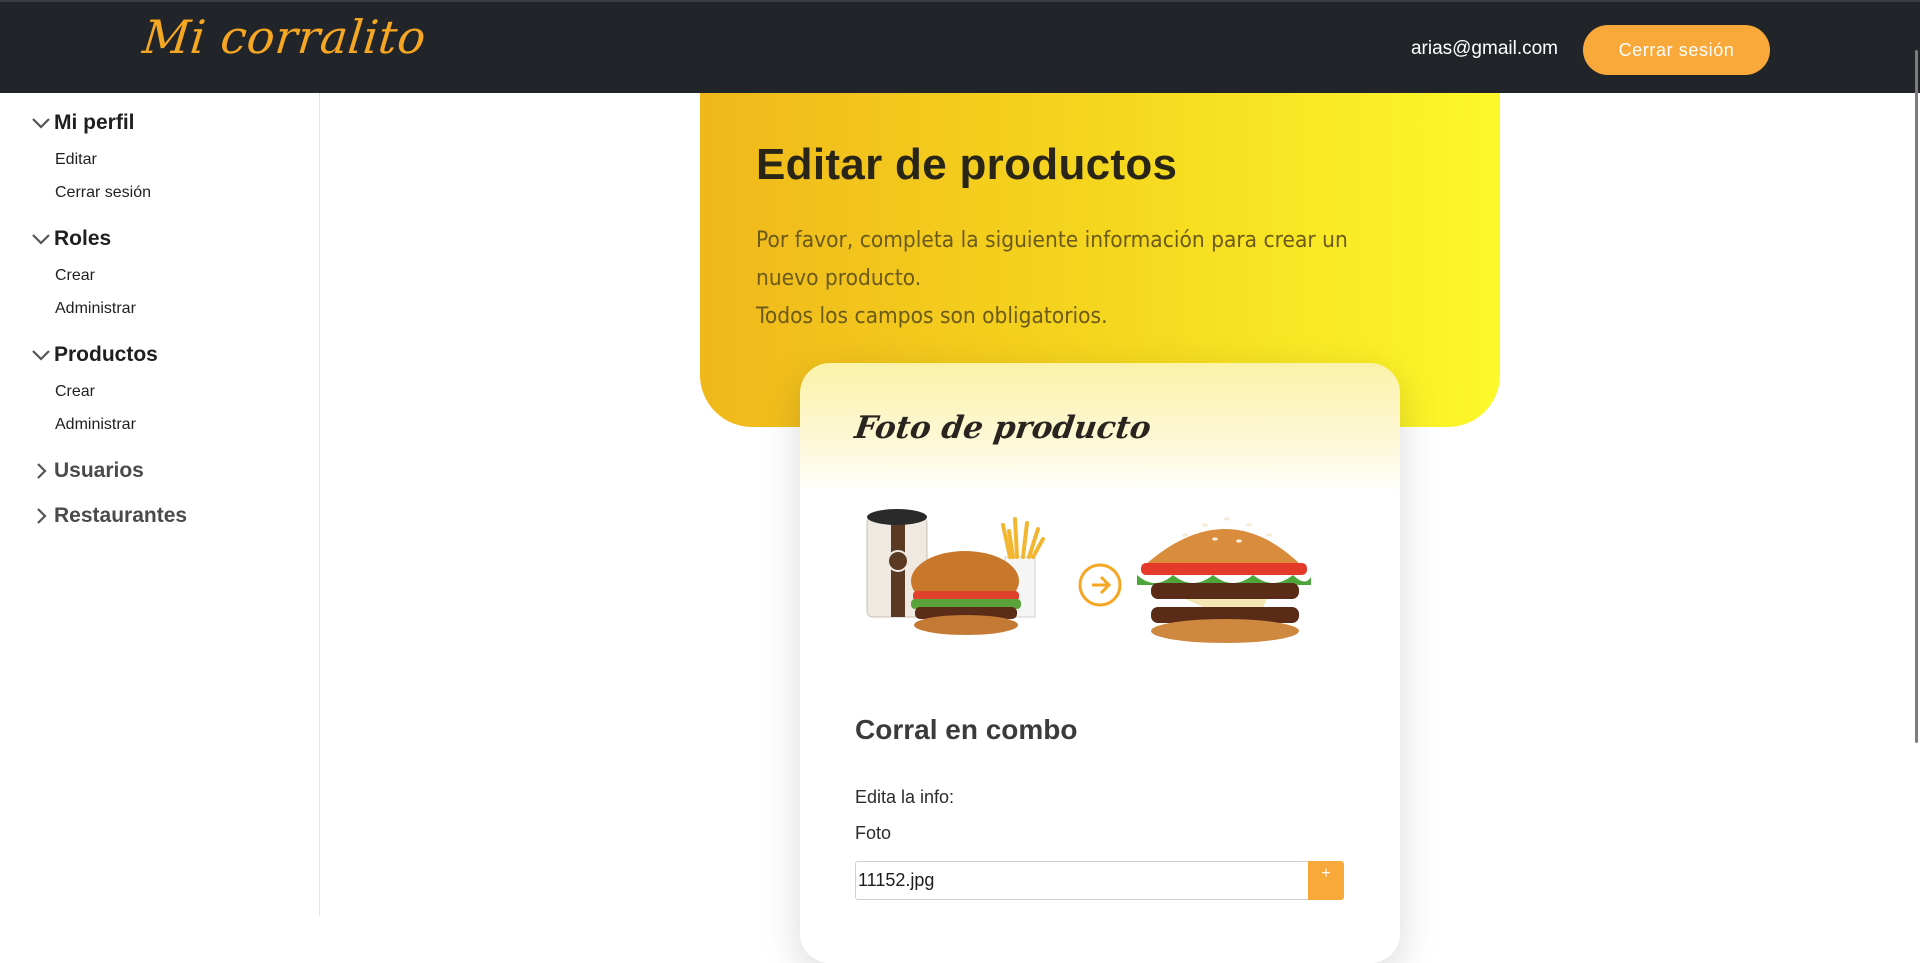 This screenshot has width=1920, height=963. What do you see at coordinates (75, 392) in the screenshot?
I see `sidebar-item-productos-crear: Crear` at bounding box center [75, 392].